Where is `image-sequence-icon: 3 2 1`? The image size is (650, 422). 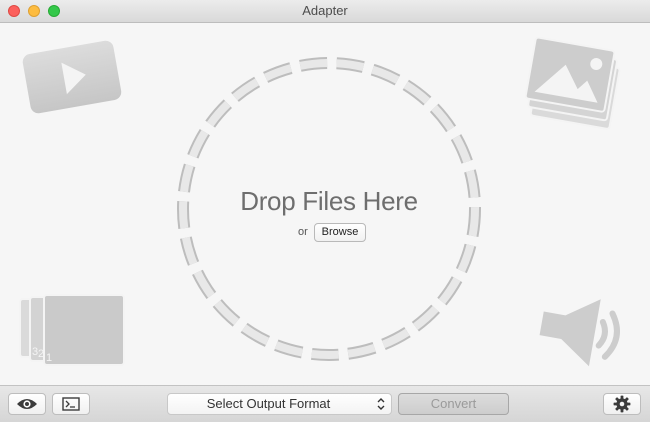
image-sequence-icon: 3 2 1 is located at coordinates (72, 330).